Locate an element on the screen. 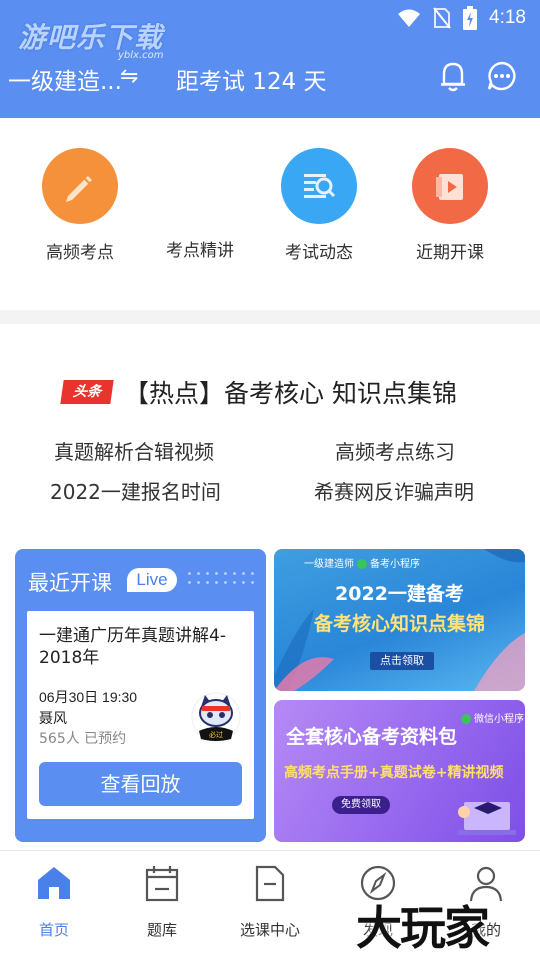 Image resolution: width=540 pixels, height=960 pixels. avatar-tag: 必过 is located at coordinates (216, 734).